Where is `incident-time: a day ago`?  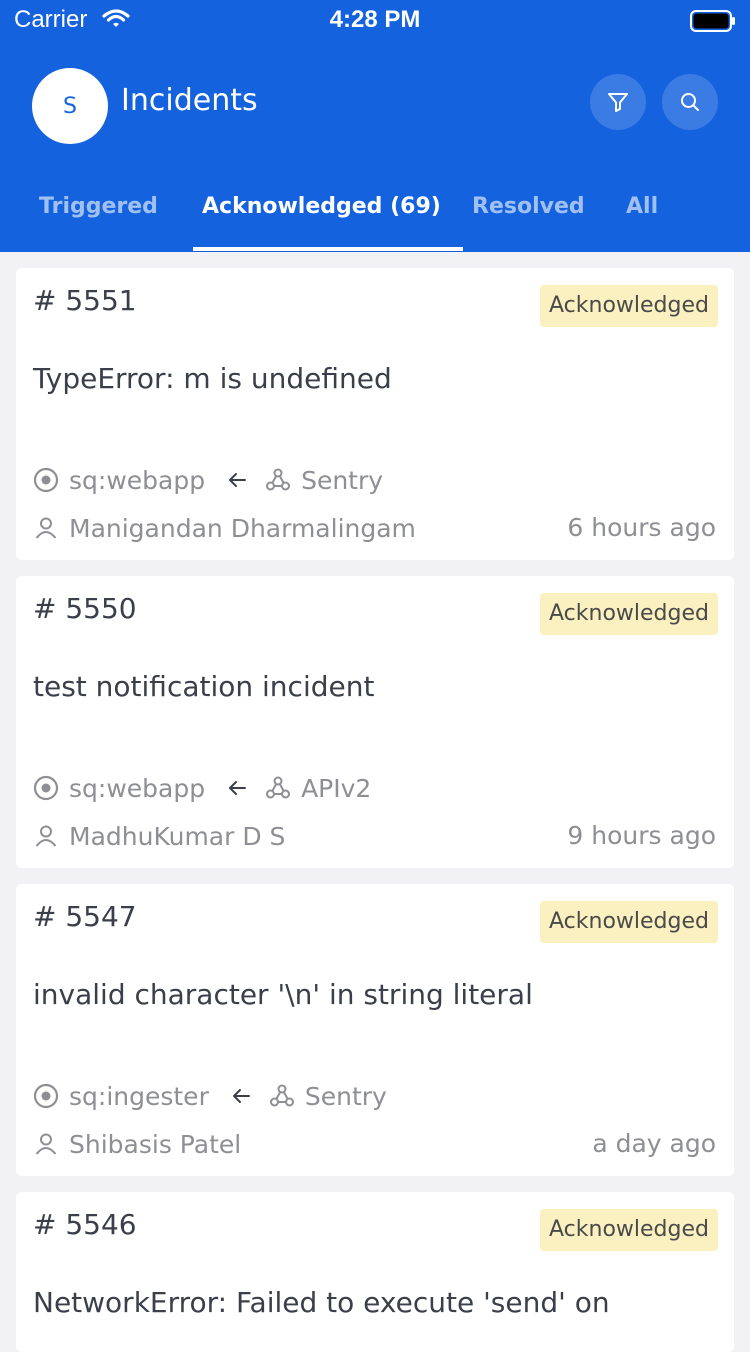
incident-time: a day ago is located at coordinates (654, 1143).